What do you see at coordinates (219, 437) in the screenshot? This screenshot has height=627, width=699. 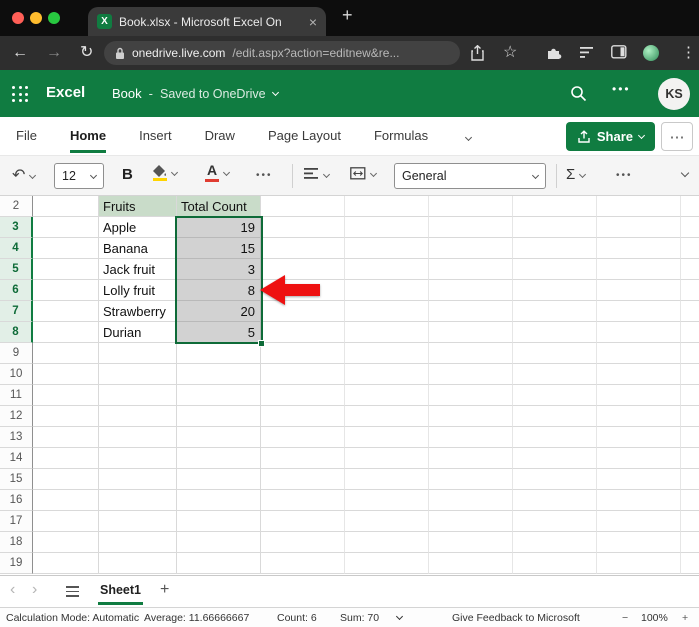 I see `cell-C13` at bounding box center [219, 437].